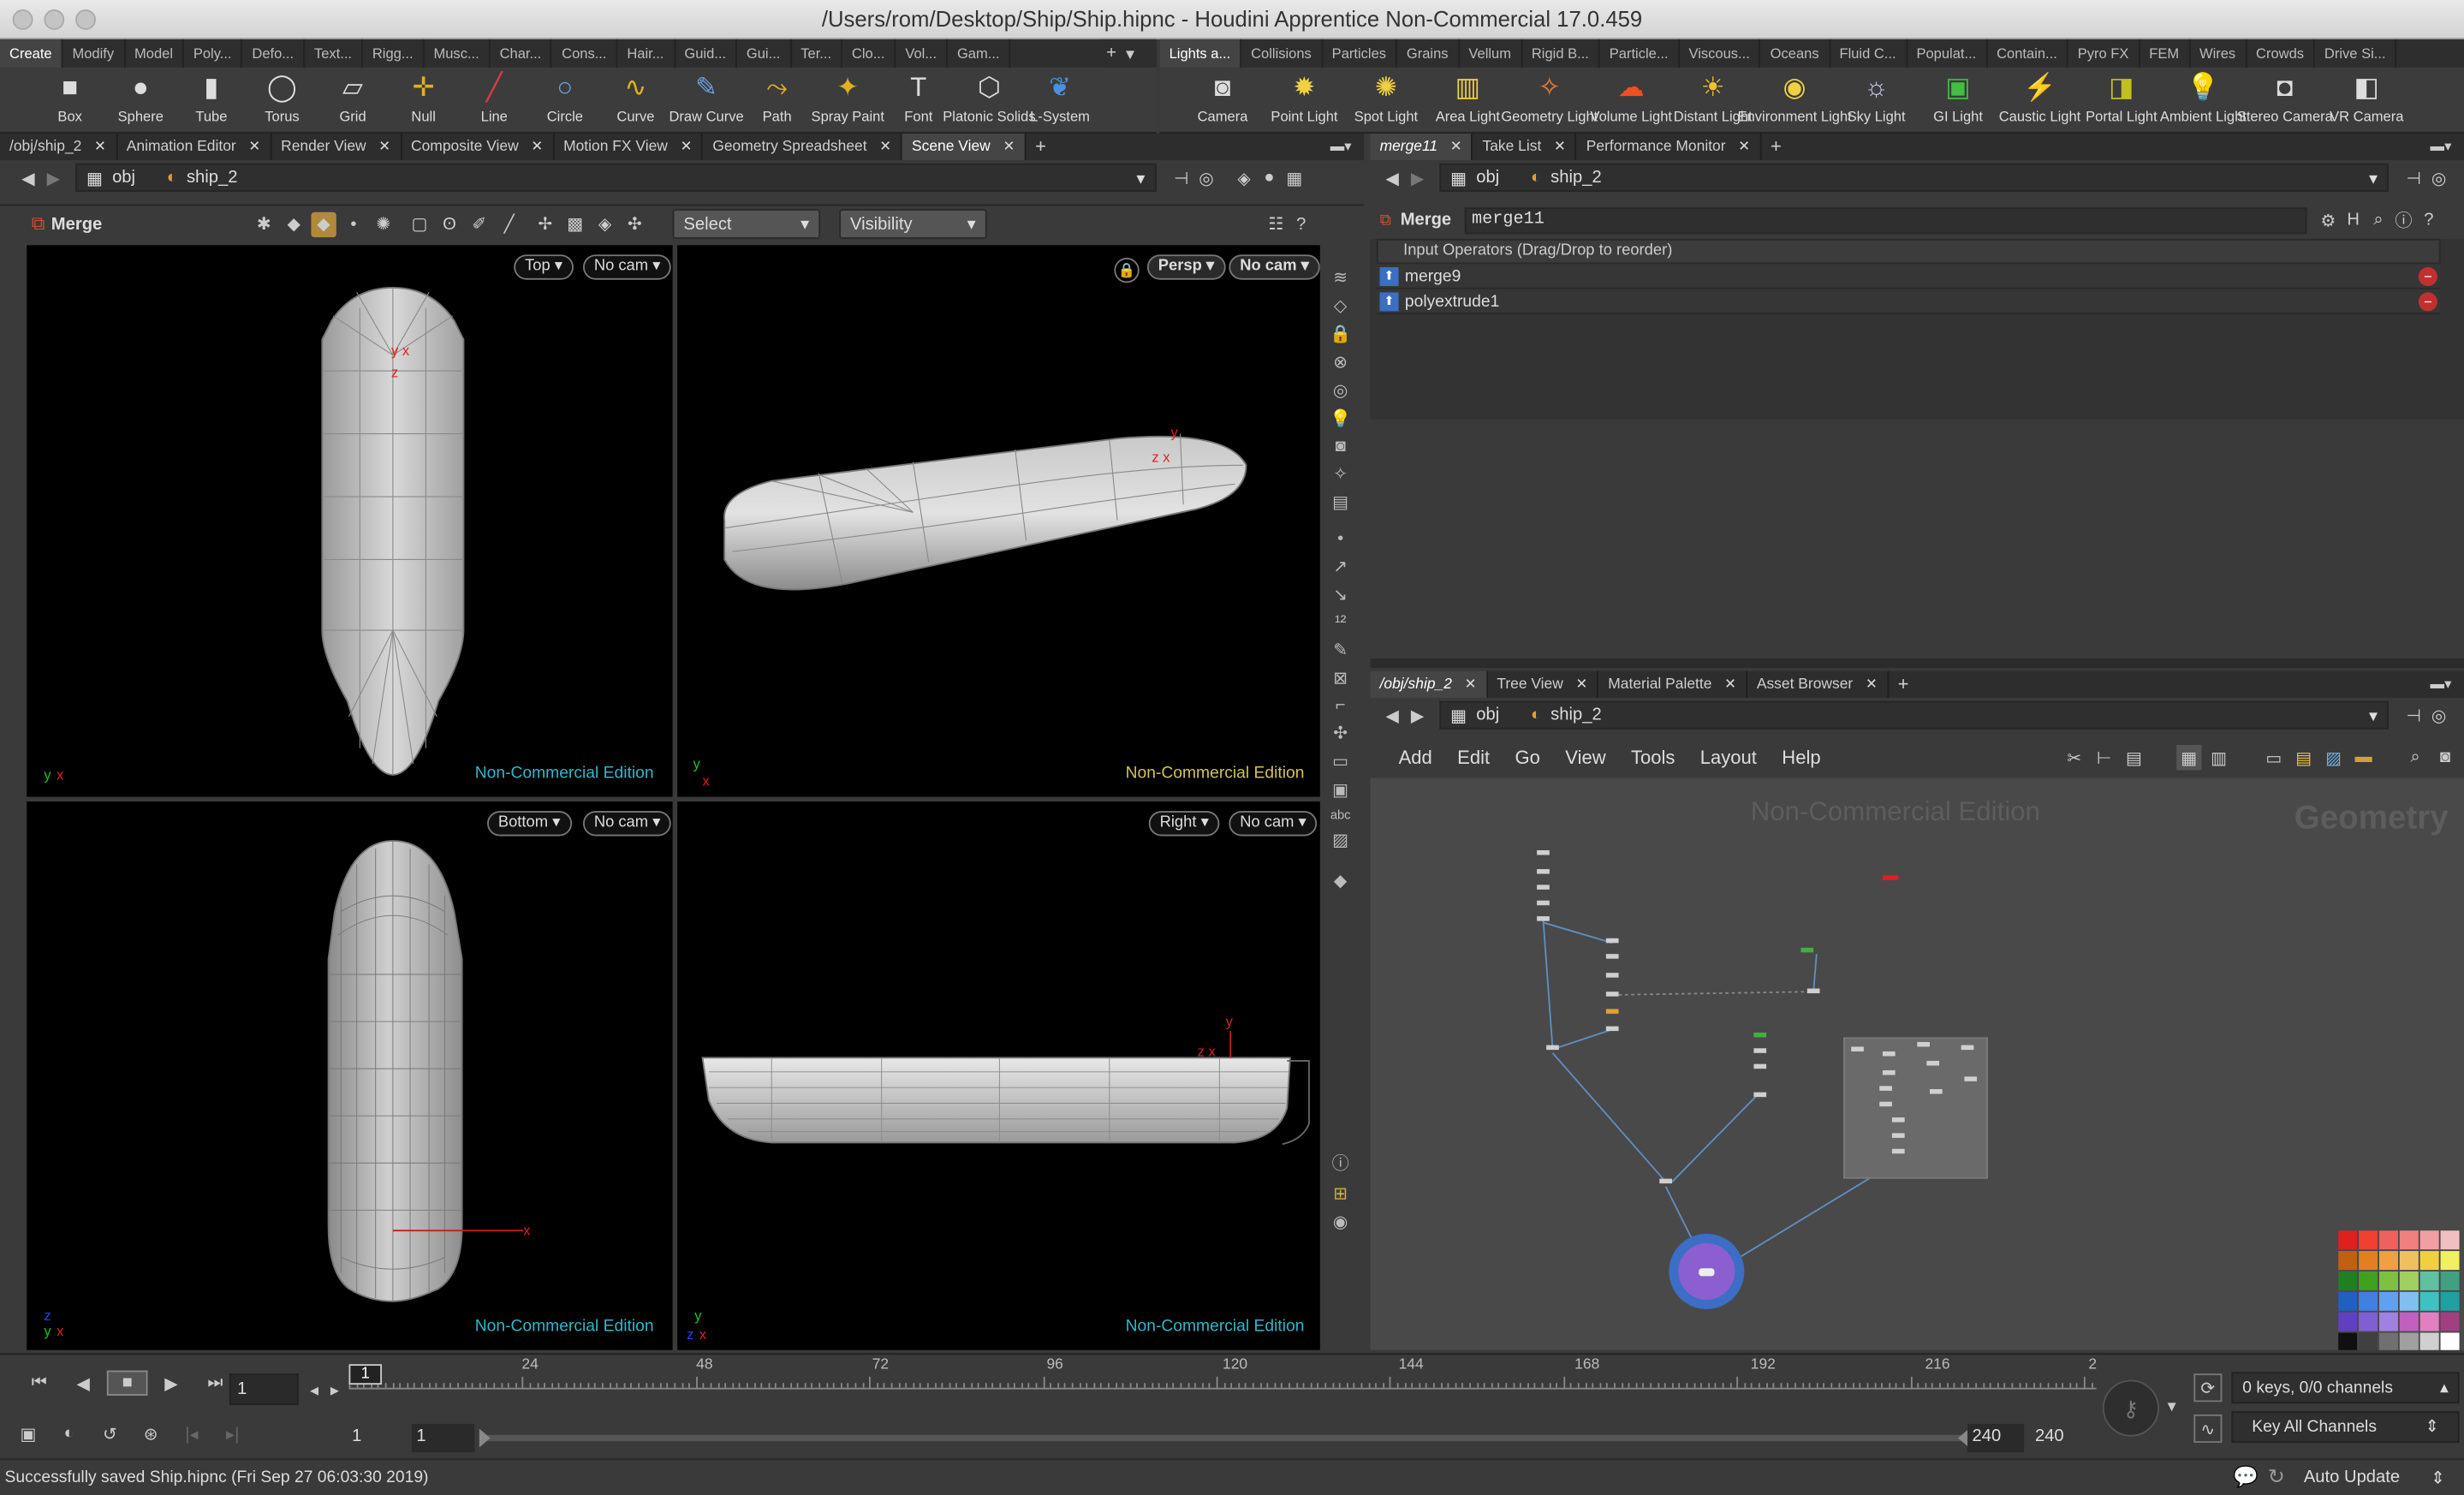  I want to click on range-end-field-2: 240, so click(2058, 1438).